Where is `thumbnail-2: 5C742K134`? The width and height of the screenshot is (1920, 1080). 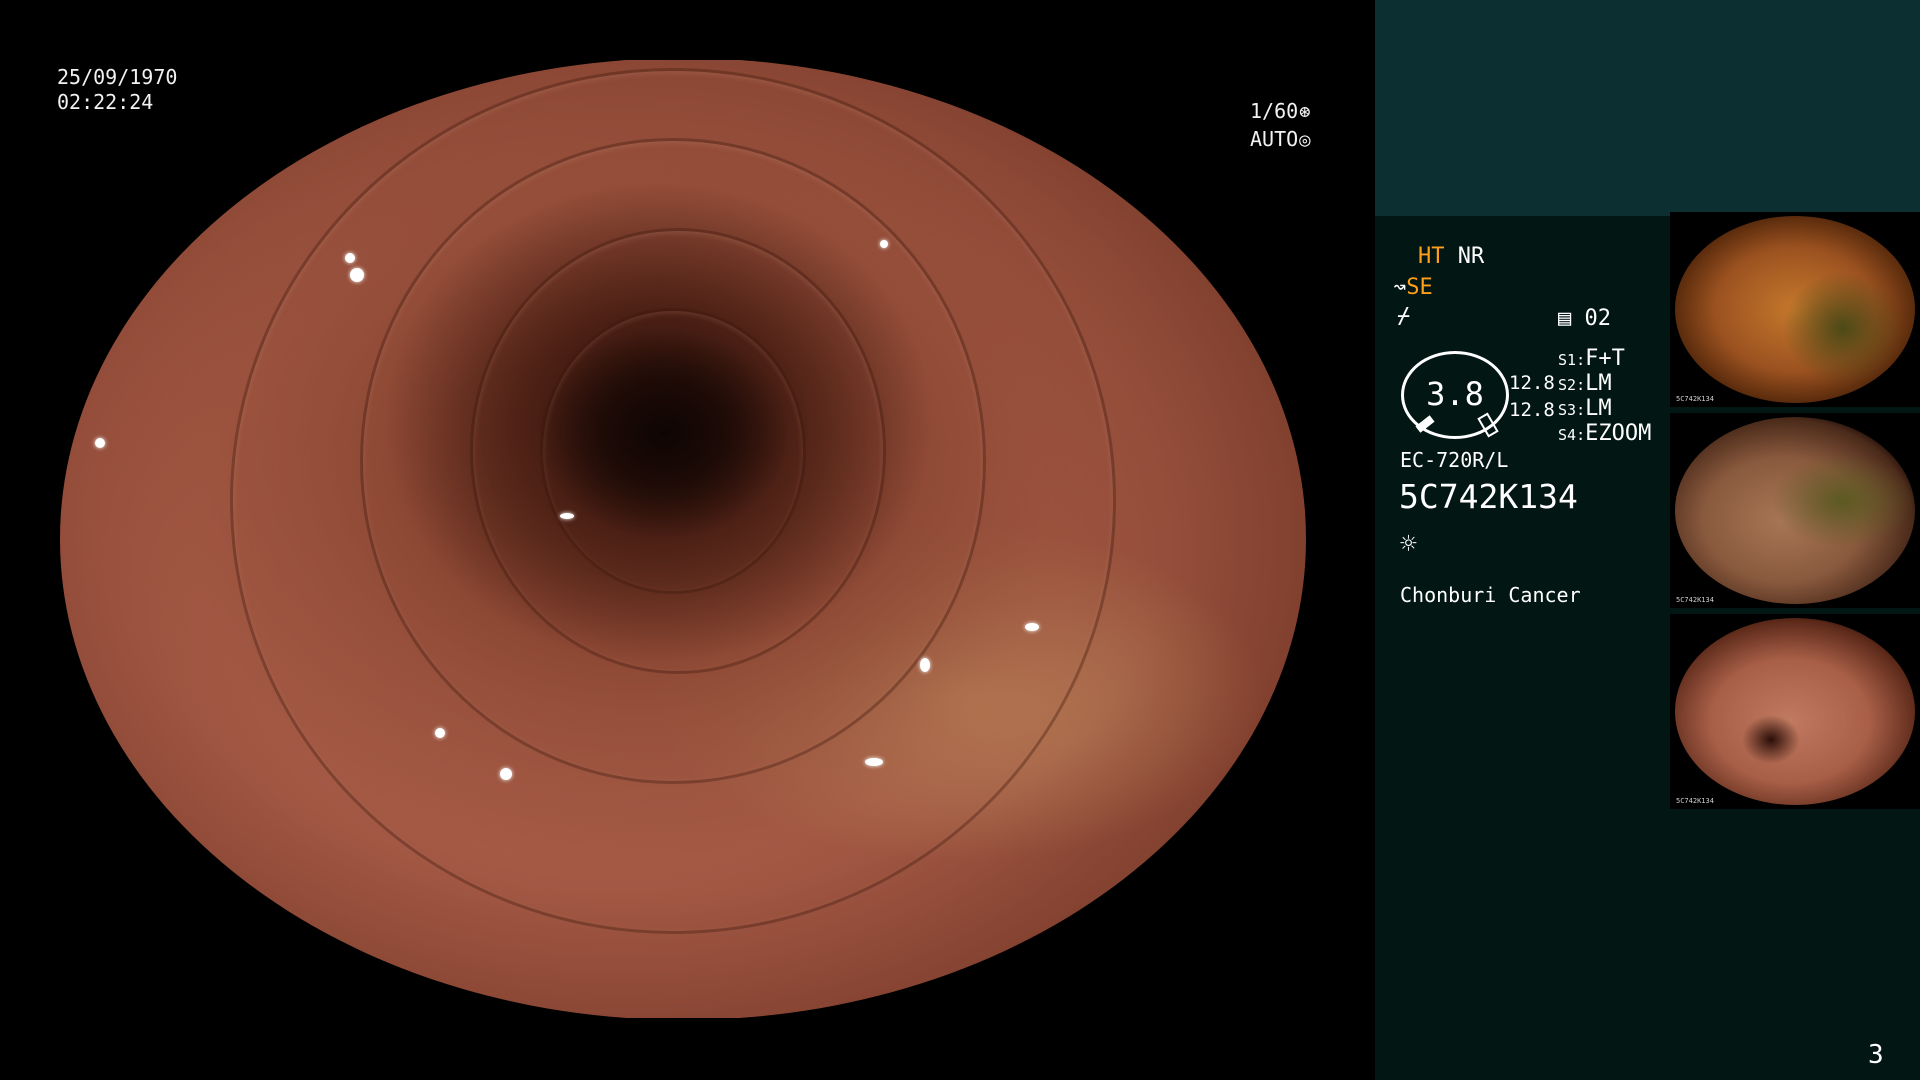
thumbnail-2: 5C742K134 is located at coordinates (1795, 510).